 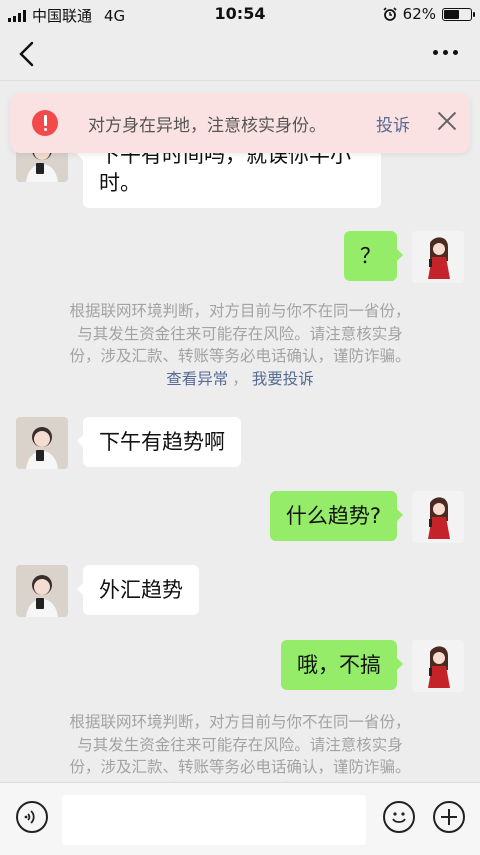 What do you see at coordinates (32, 817) in the screenshot?
I see `voice-icon` at bounding box center [32, 817].